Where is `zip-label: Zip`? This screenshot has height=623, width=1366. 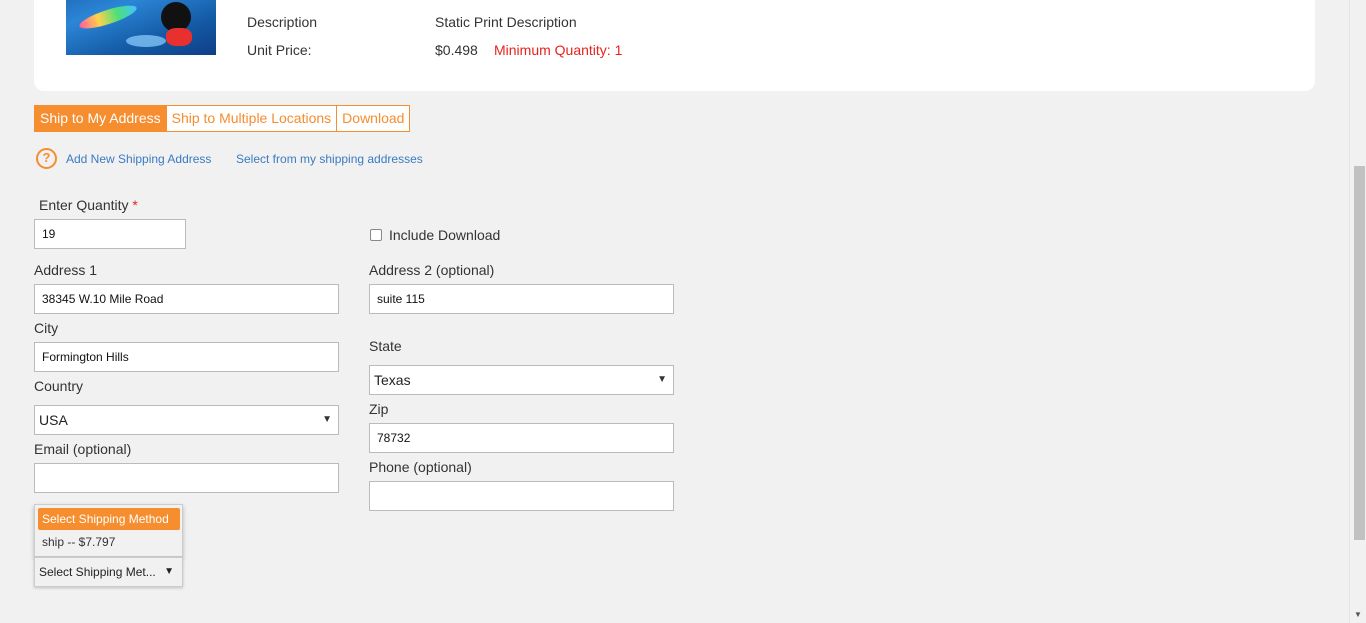
zip-label: Zip is located at coordinates (379, 409).